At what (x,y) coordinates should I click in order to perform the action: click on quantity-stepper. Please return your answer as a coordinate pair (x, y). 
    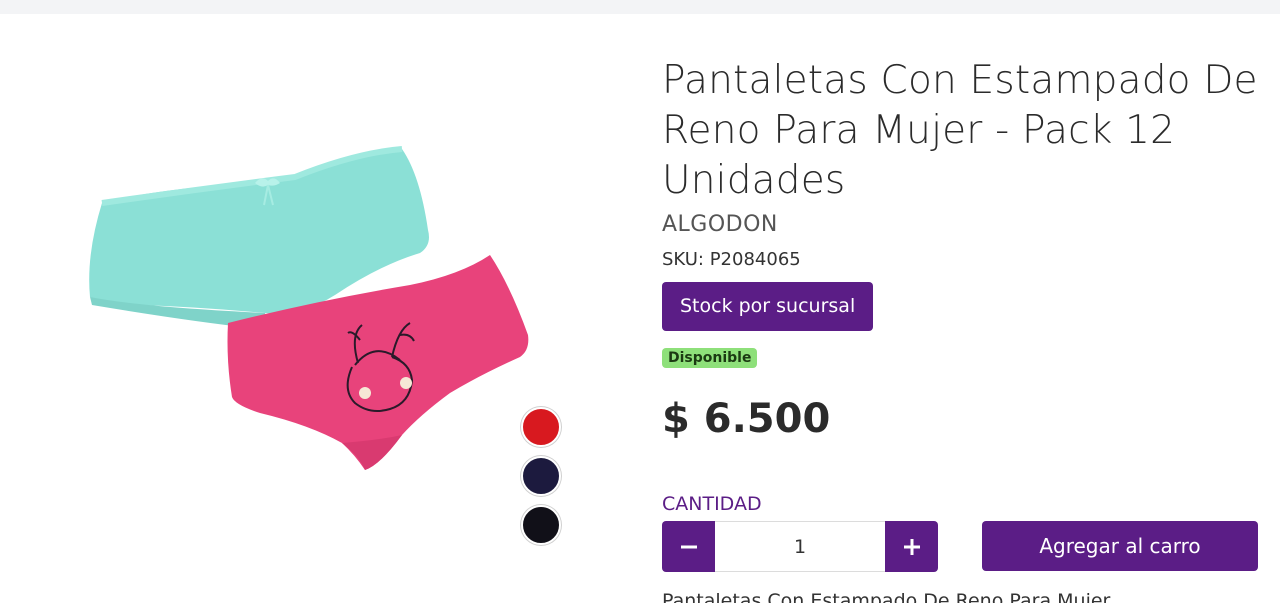
    Looking at the image, I should click on (800, 546).